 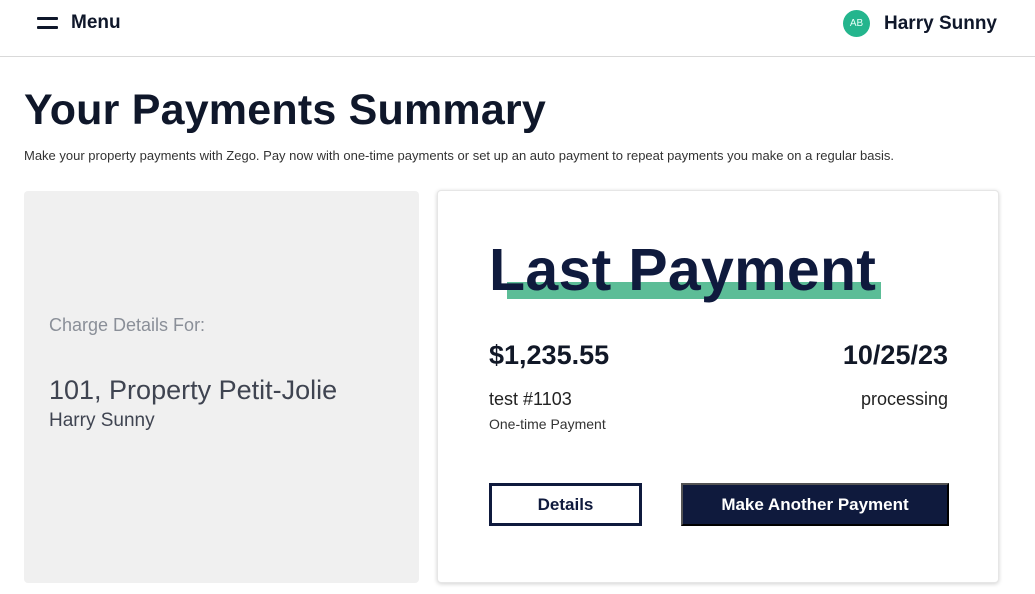 I want to click on payment-status: processing, so click(x=904, y=399).